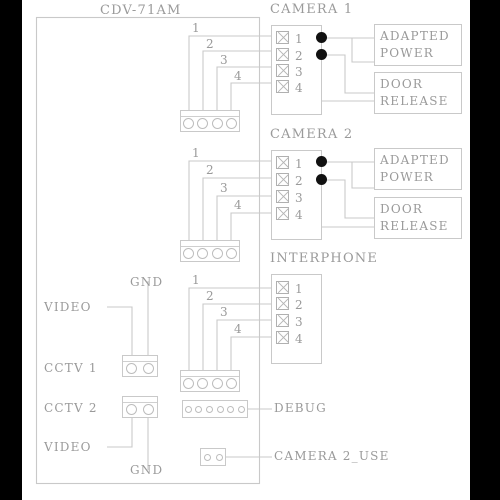 The height and width of the screenshot is (500, 500). I want to click on interphone-wire-number-3: 3, so click(224, 312).